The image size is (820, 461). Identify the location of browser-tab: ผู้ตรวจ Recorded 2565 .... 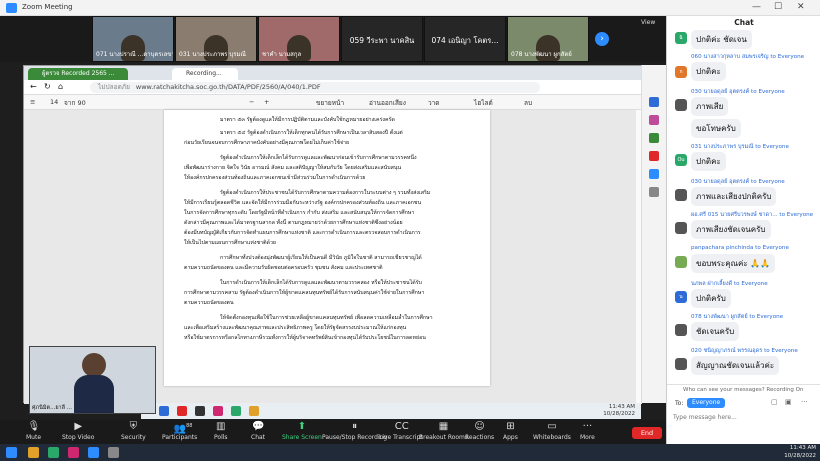
(78, 74).